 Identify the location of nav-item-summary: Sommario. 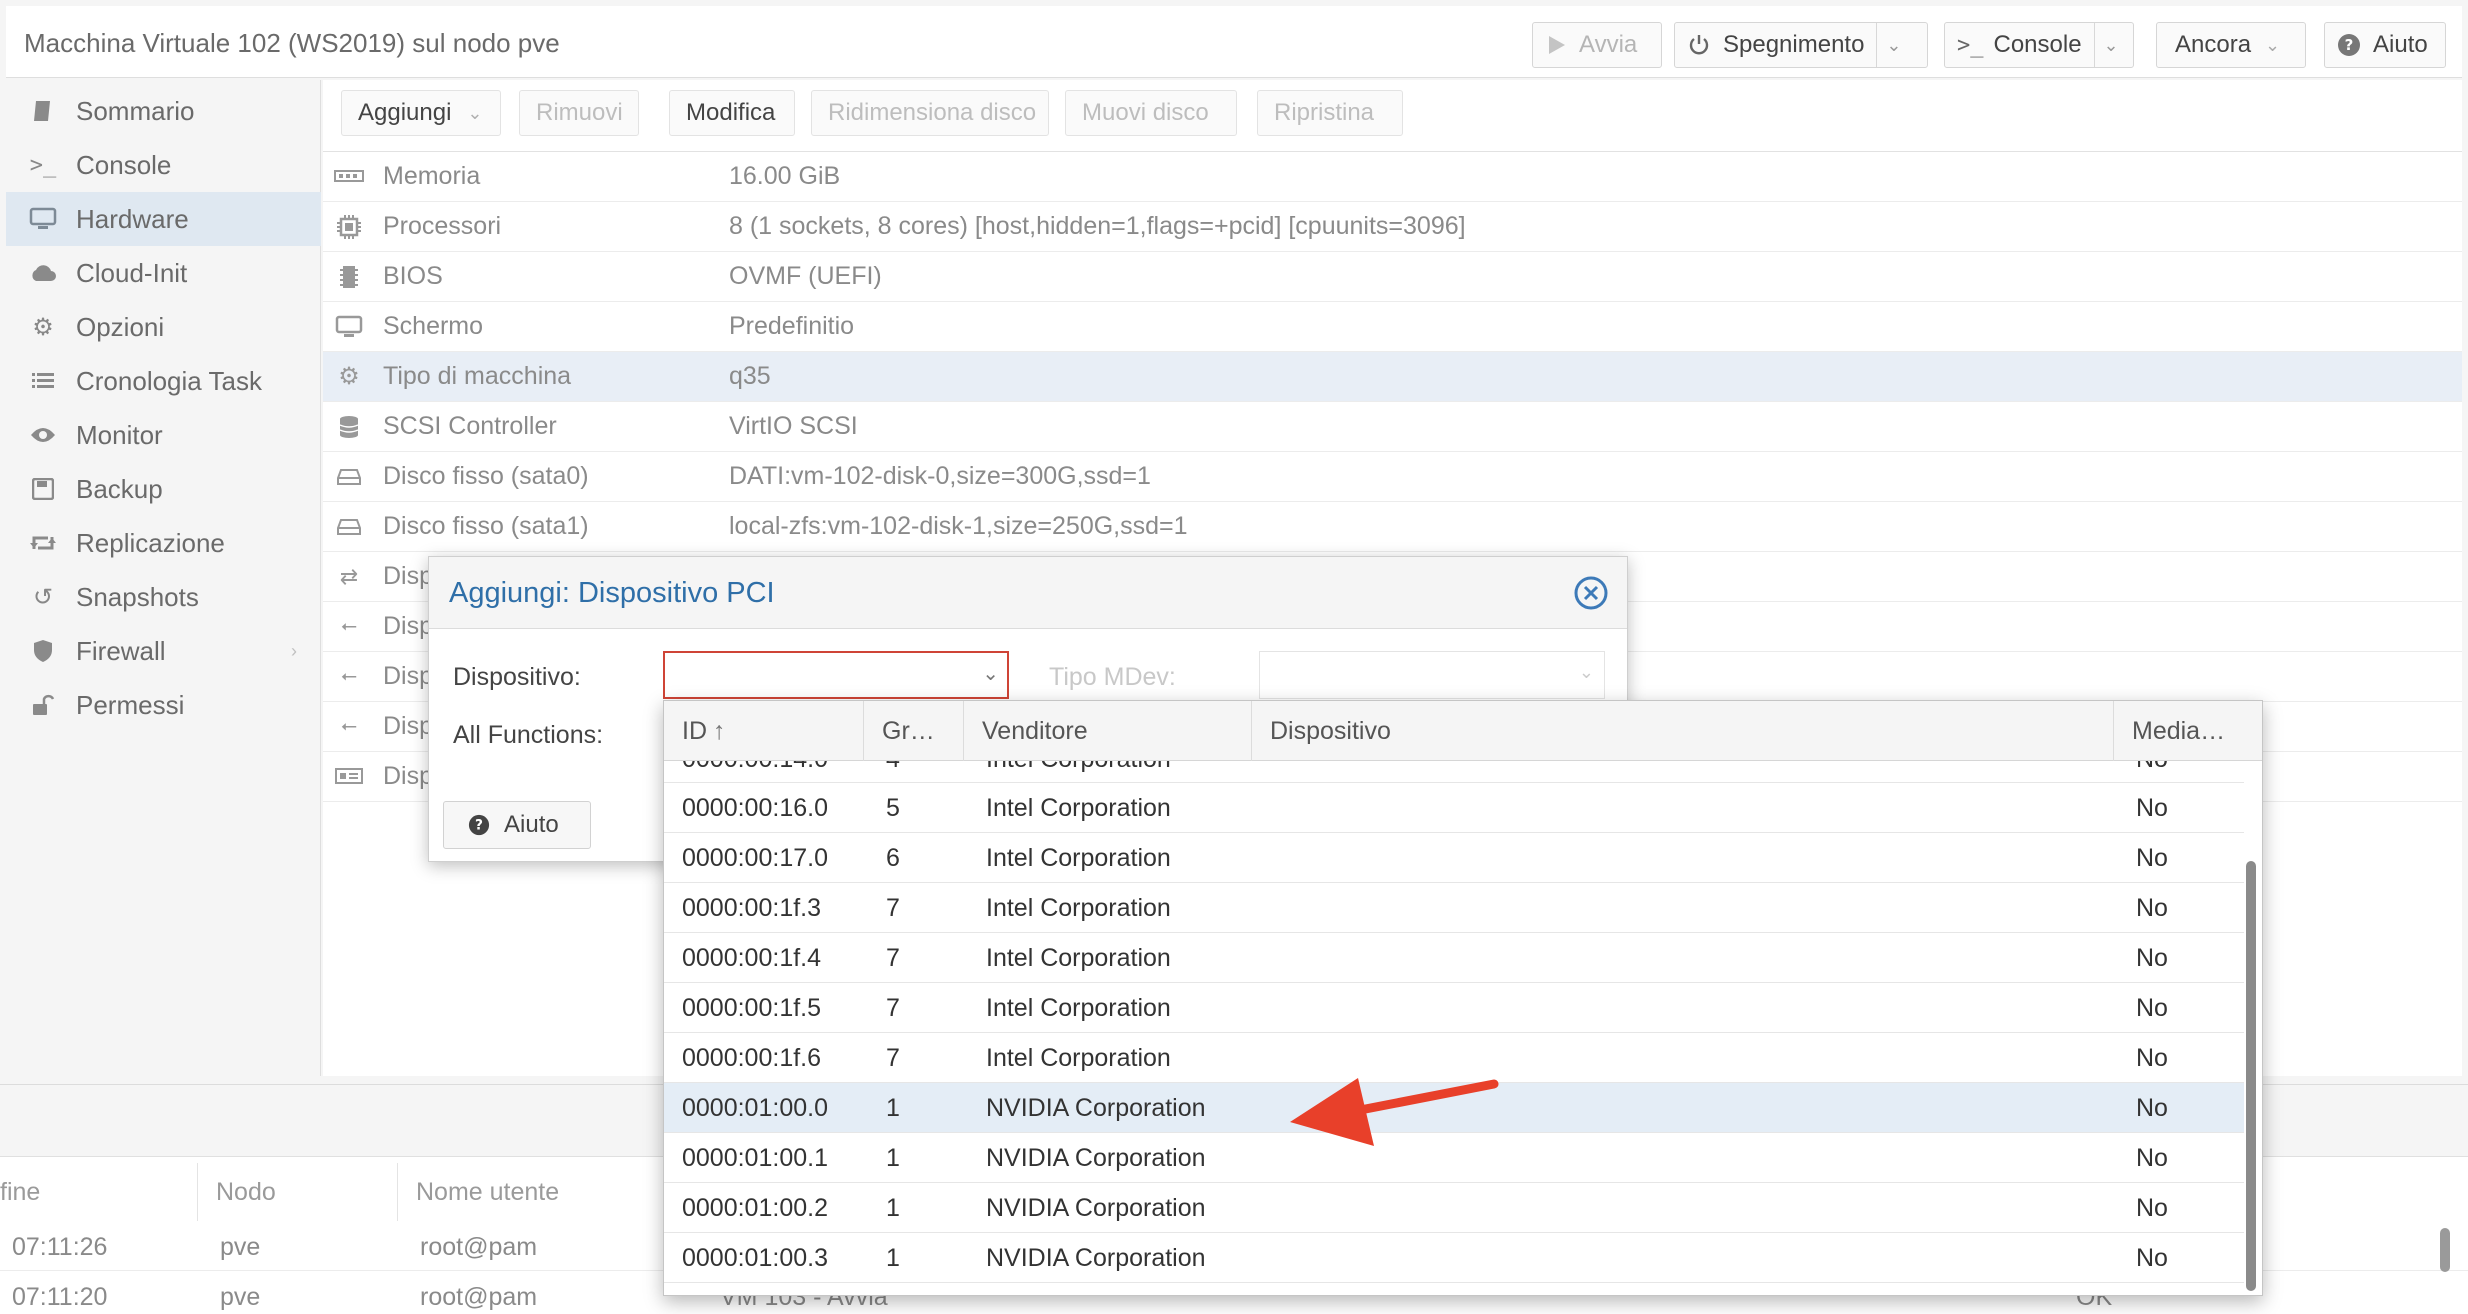
(163, 111).